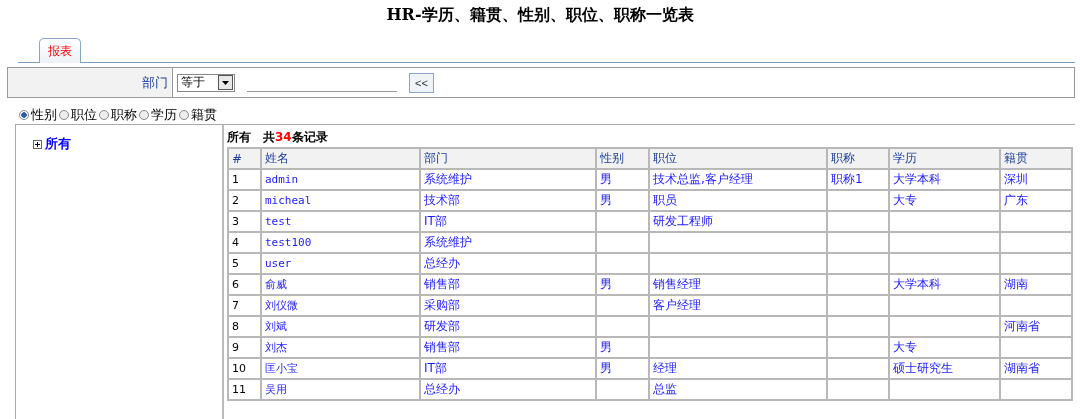  I want to click on row-number: 6, so click(235, 284).